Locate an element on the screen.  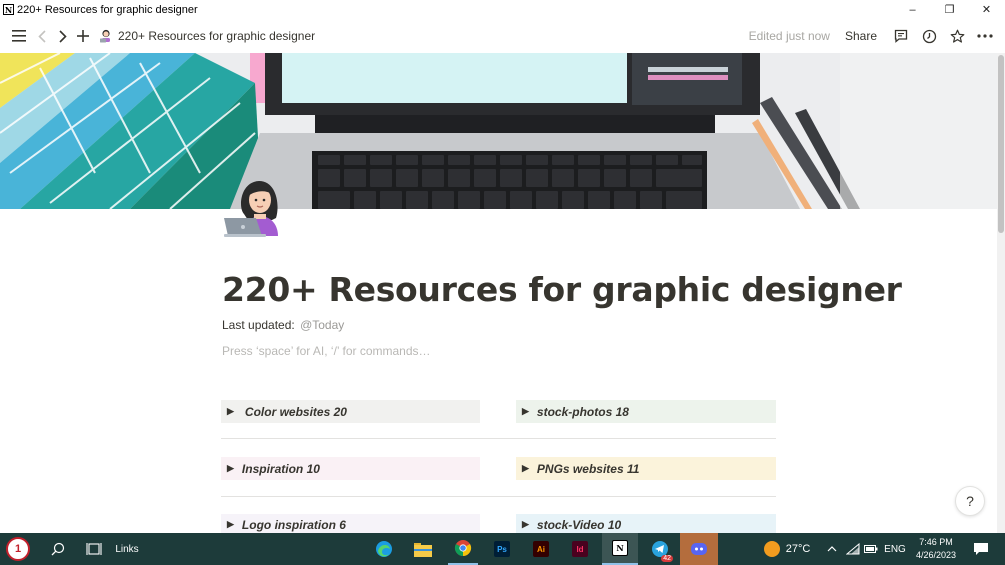
favorite-star-icon is located at coordinates (957, 36).